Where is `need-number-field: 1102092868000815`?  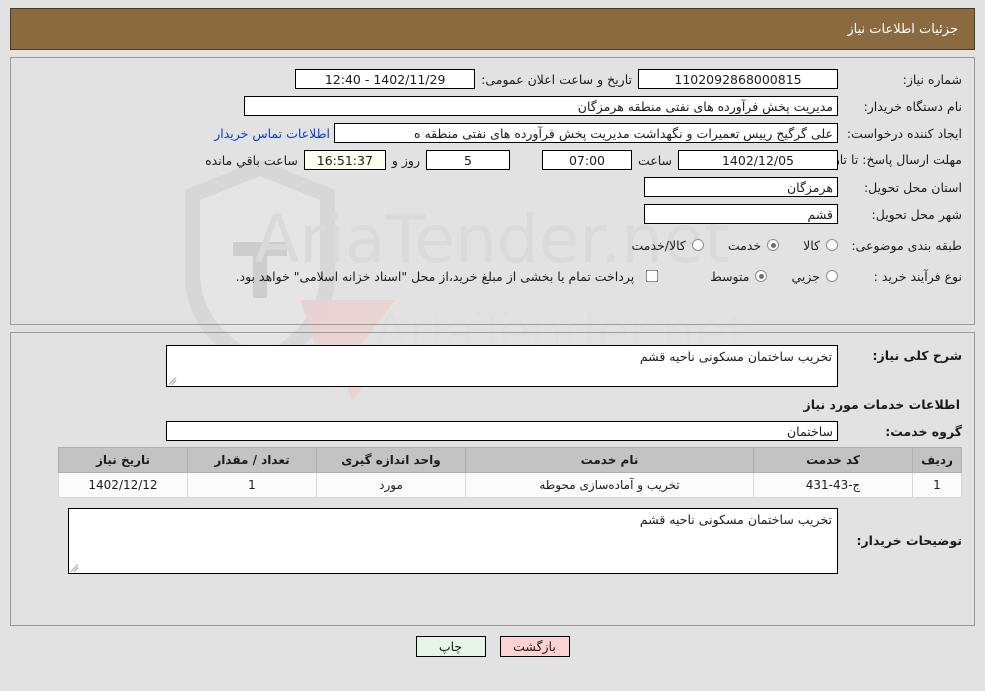
need-number-field: 1102092868000815 is located at coordinates (738, 79).